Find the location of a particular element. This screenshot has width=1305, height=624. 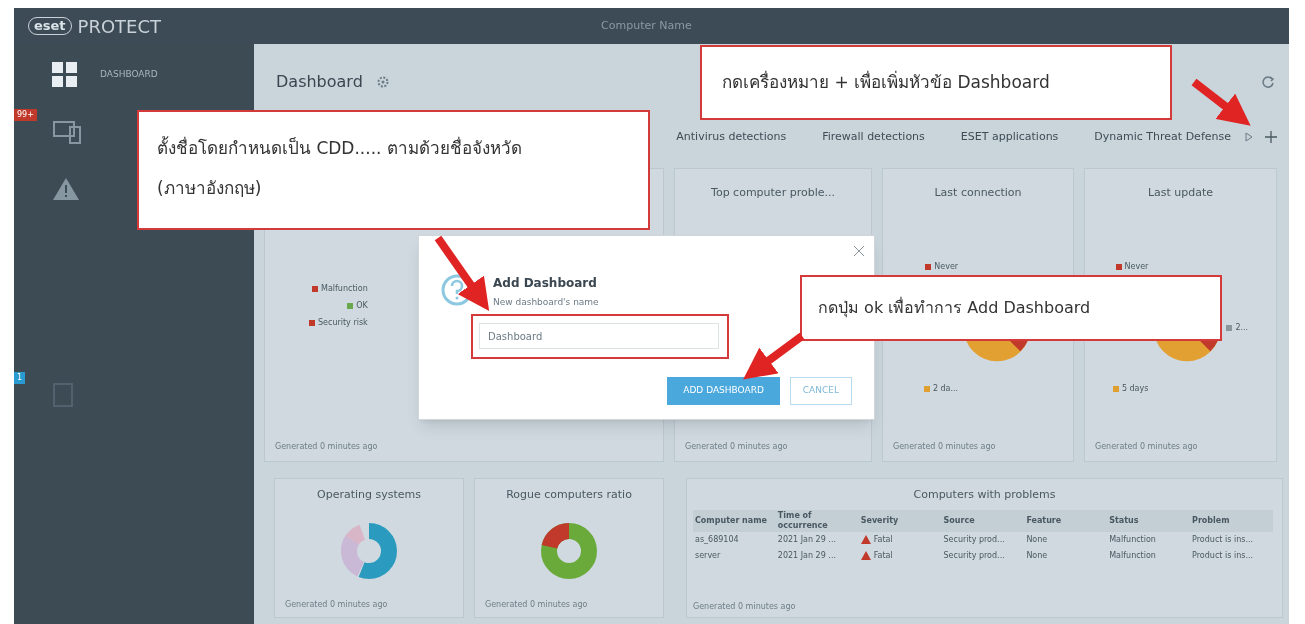

page-title: Dashboard is located at coordinates (319, 82).